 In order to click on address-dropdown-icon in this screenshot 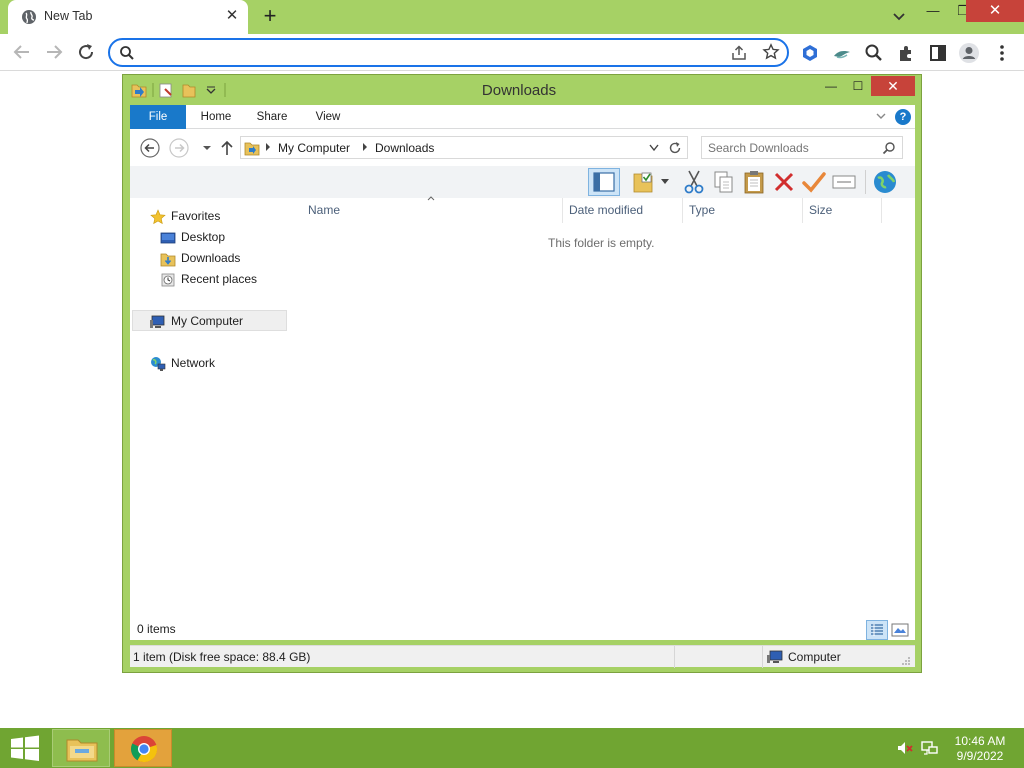, I will do `click(654, 148)`.